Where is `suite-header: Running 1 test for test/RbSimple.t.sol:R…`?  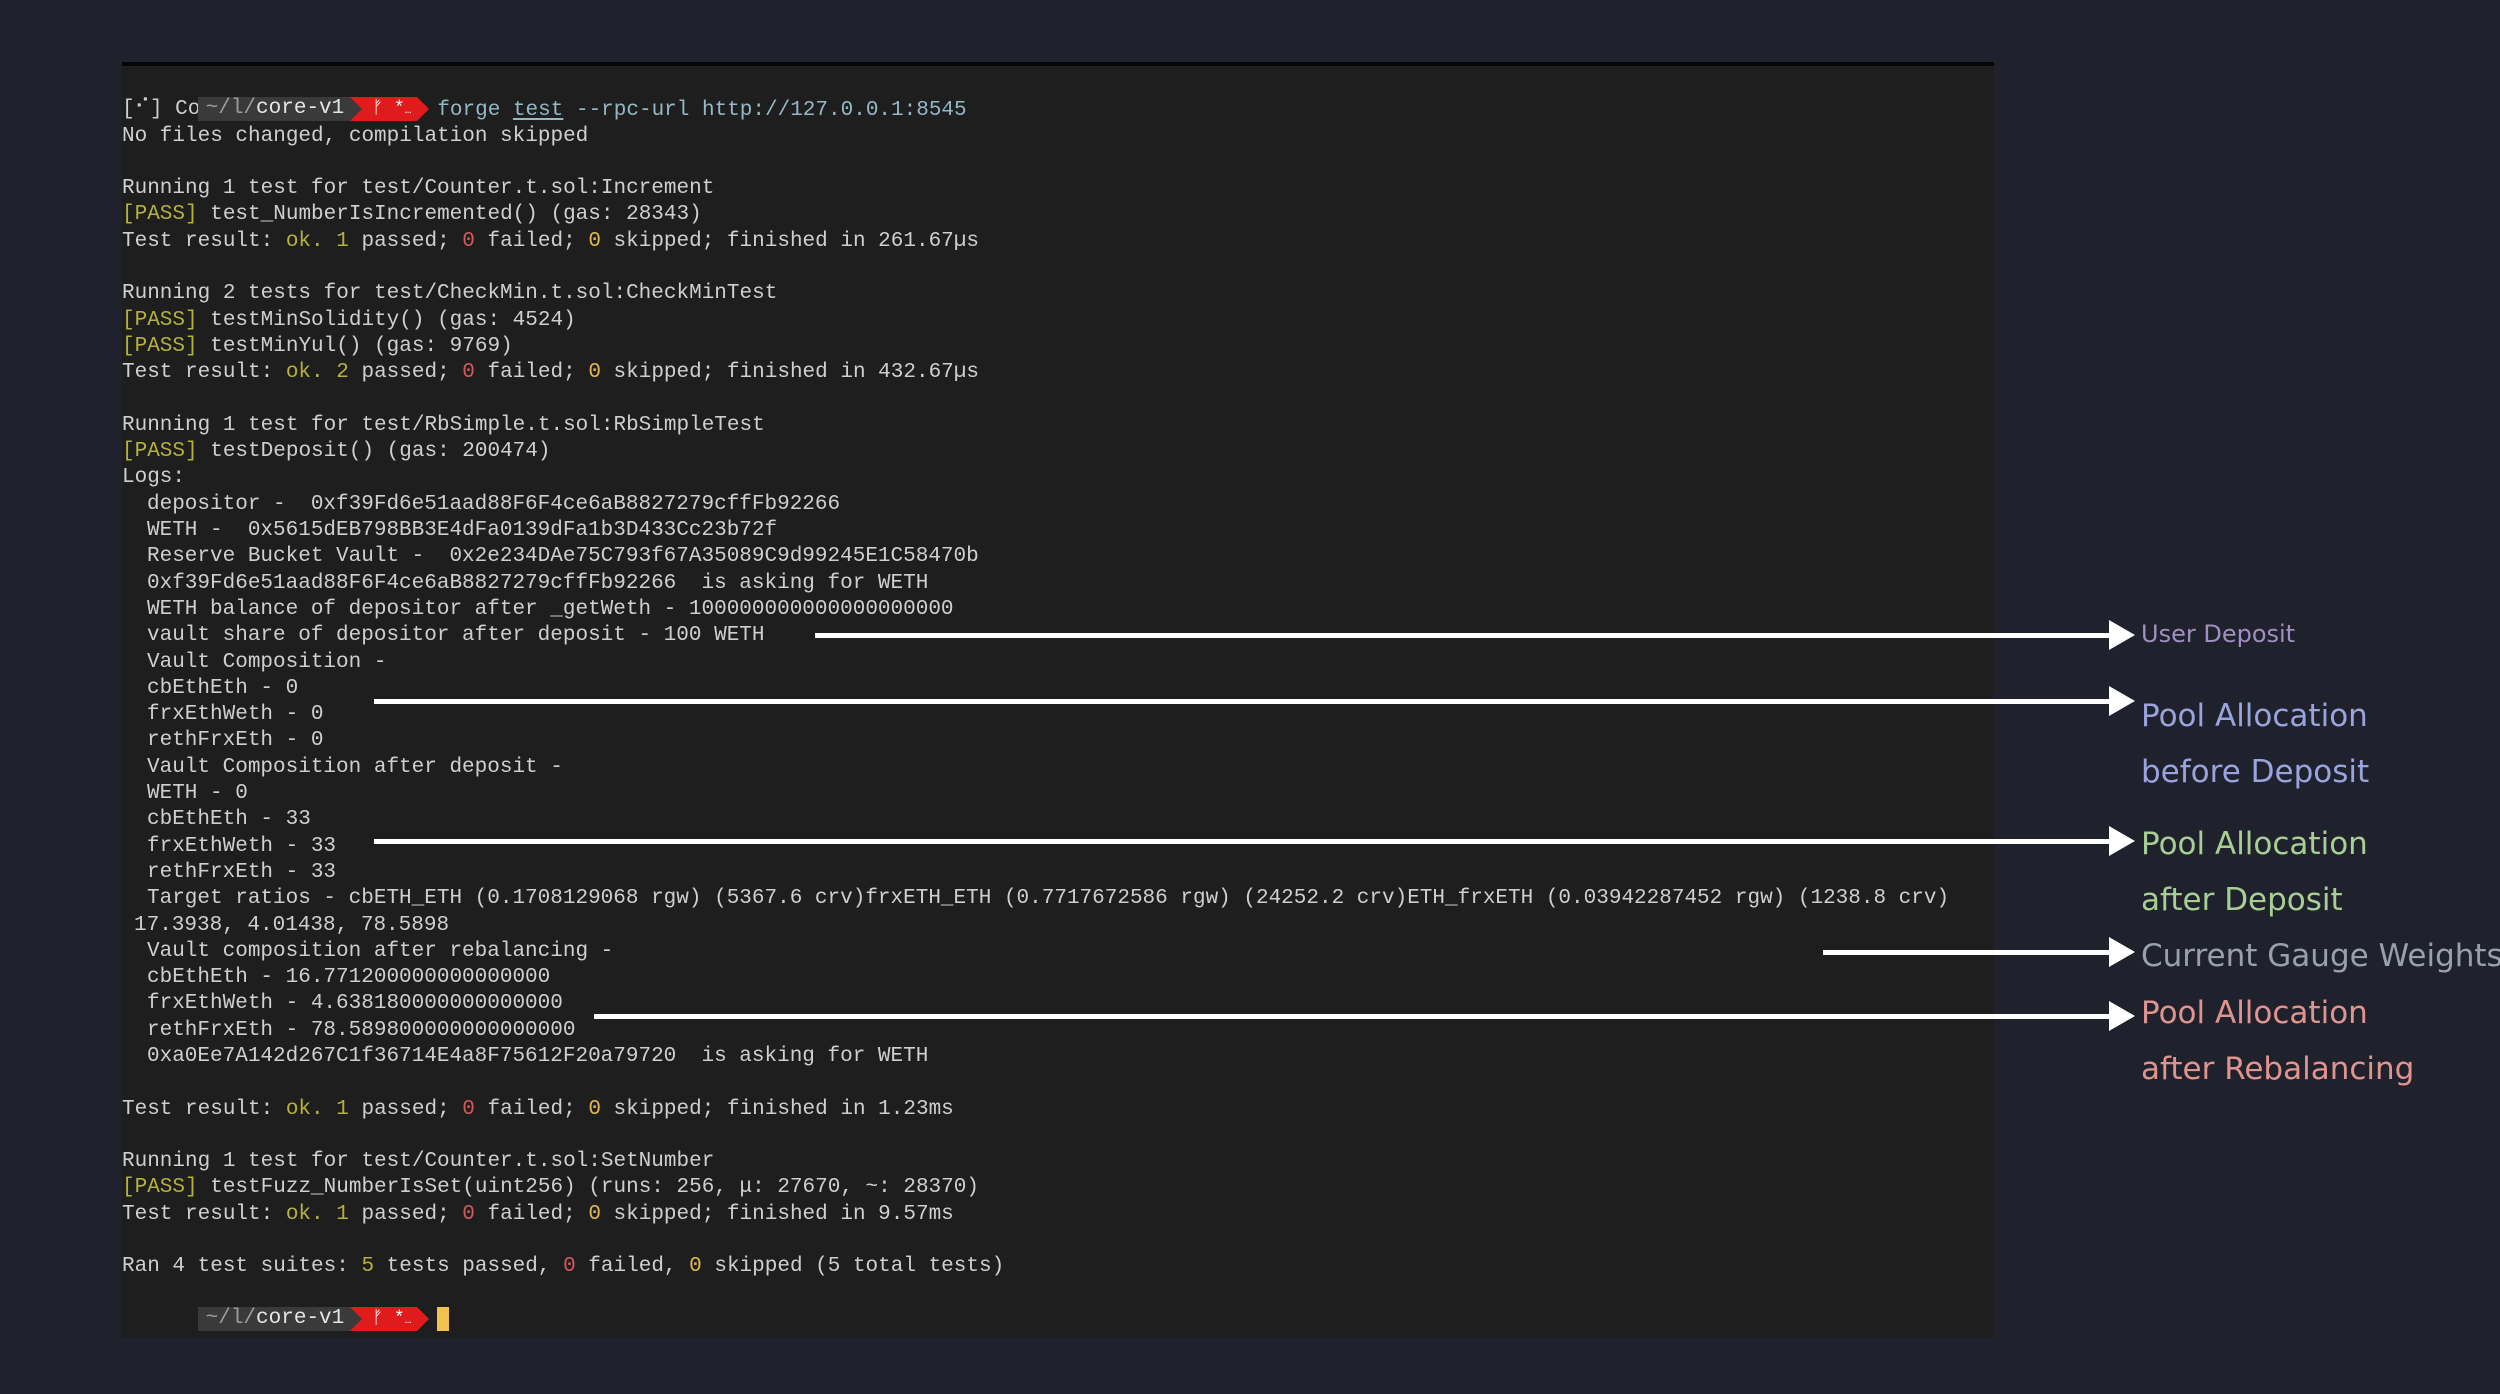 suite-header: Running 1 test for test/RbSimple.t.sol:R… is located at coordinates (443, 425).